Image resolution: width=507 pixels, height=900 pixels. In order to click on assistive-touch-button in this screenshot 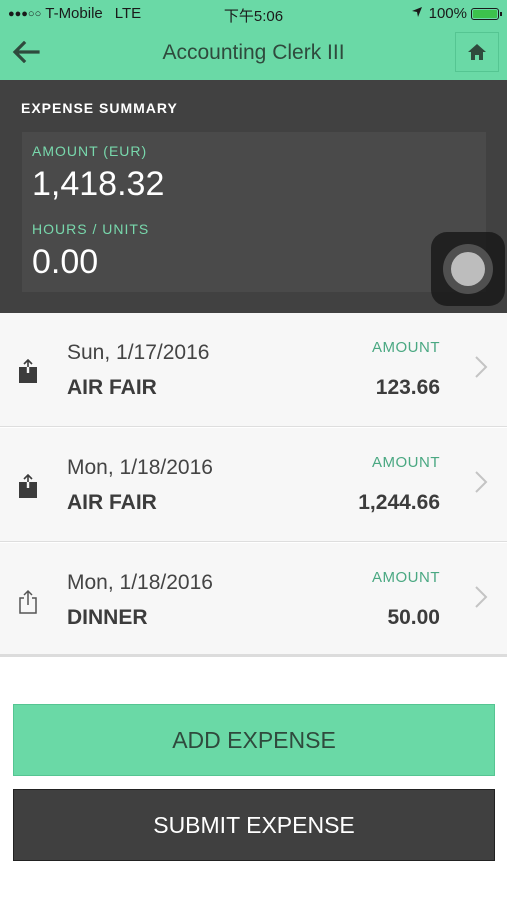, I will do `click(468, 269)`.